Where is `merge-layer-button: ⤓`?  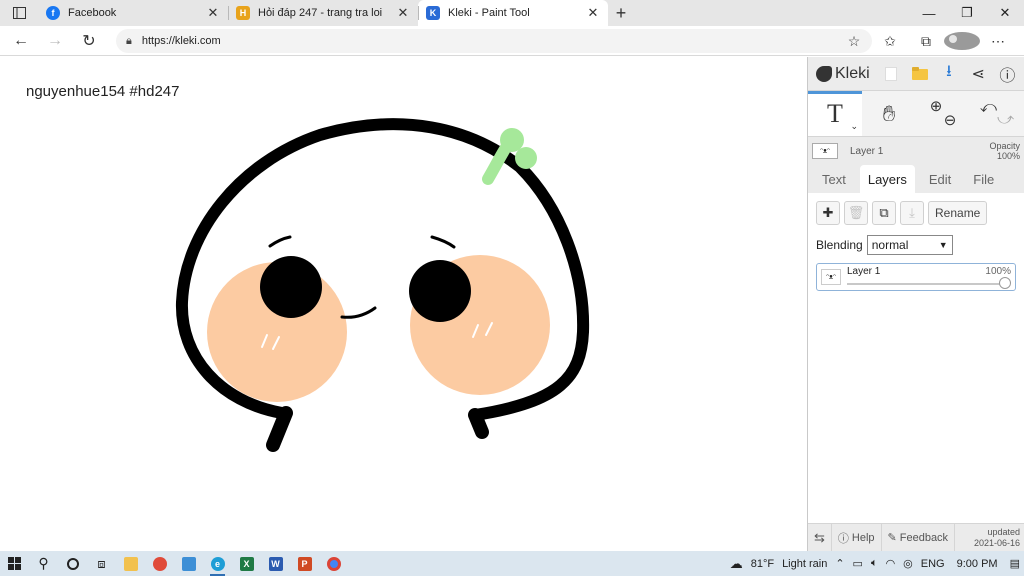
merge-layer-button: ⤓ is located at coordinates (912, 213).